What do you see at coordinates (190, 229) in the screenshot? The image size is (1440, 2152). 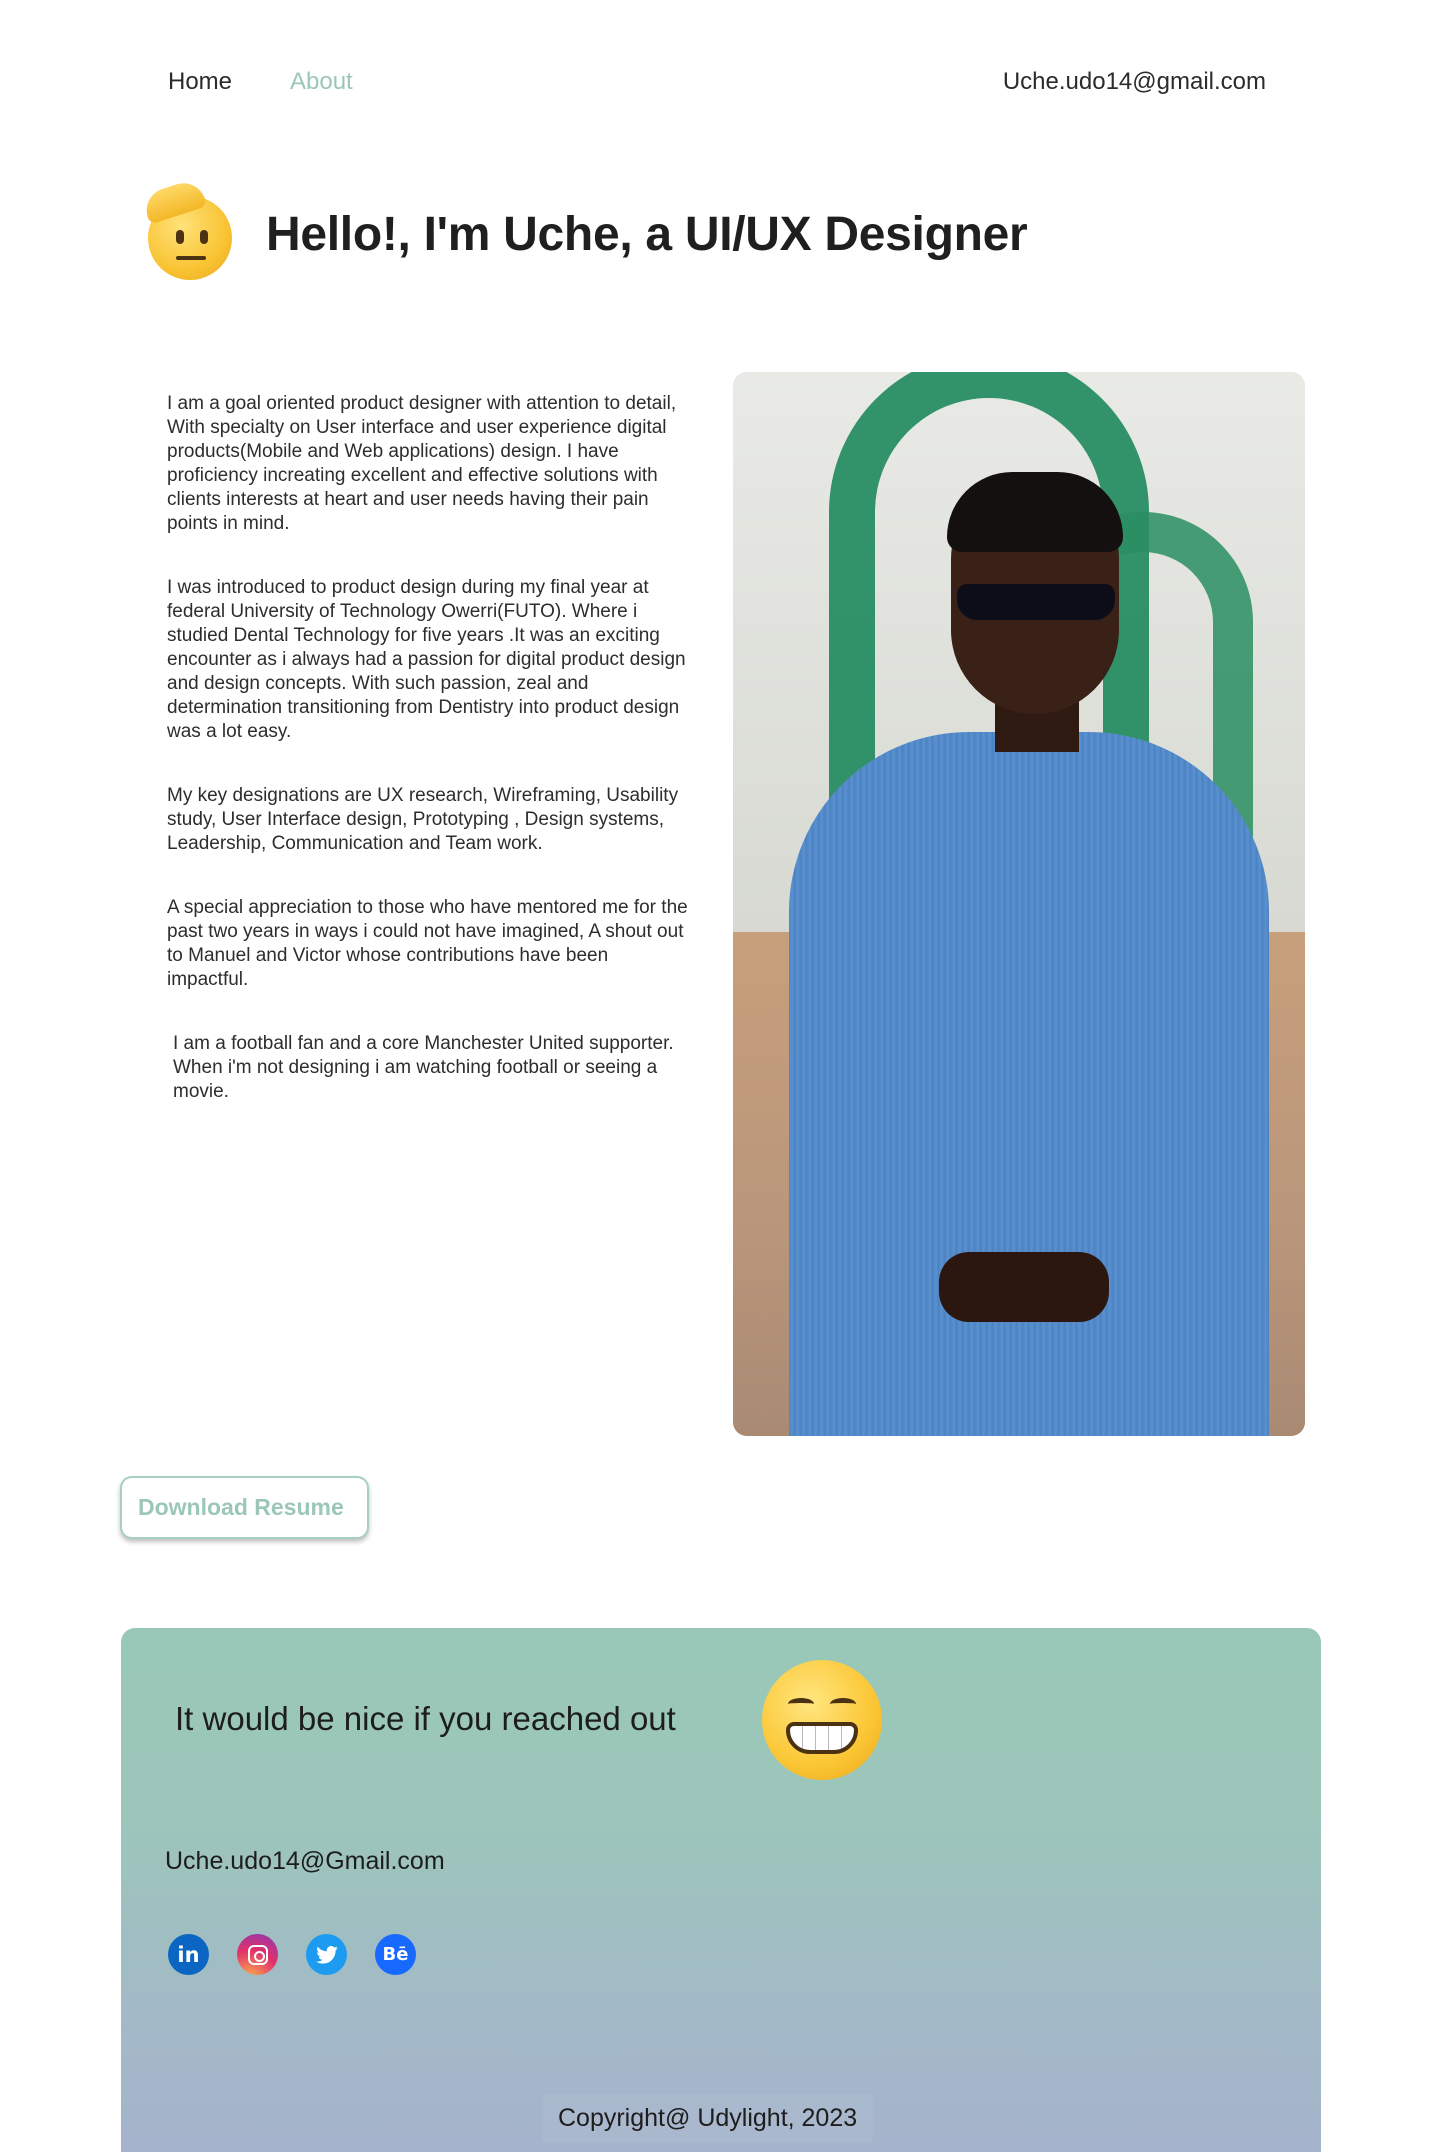 I see `saluting-face-icon` at bounding box center [190, 229].